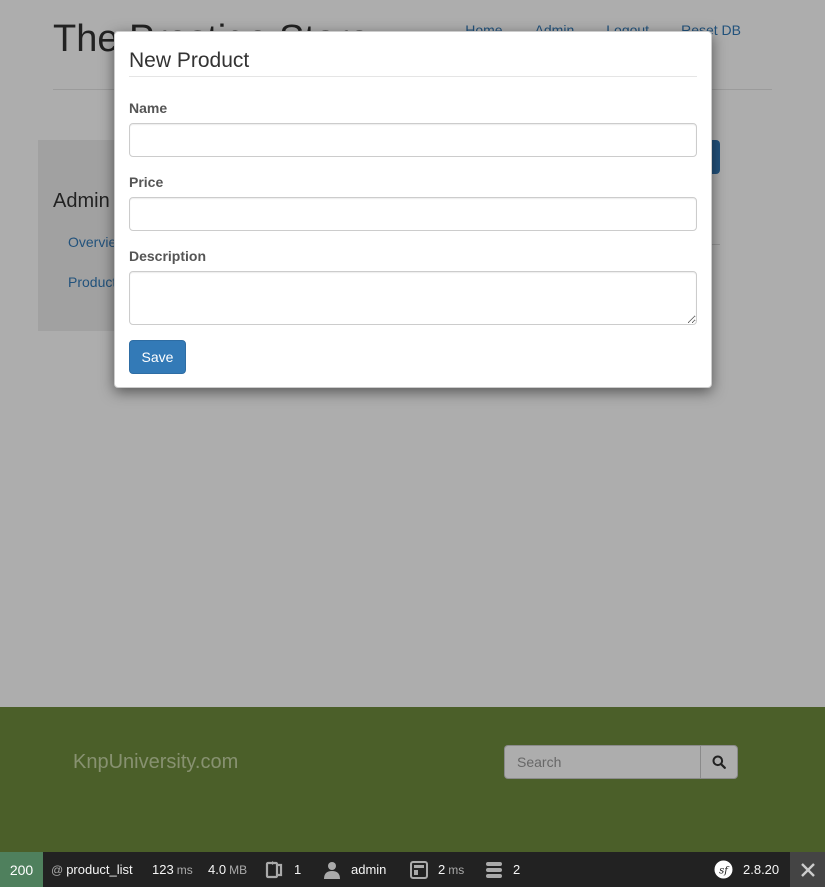 Image resolution: width=825 pixels, height=887 pixels. I want to click on time-unit: ms, so click(184, 869).